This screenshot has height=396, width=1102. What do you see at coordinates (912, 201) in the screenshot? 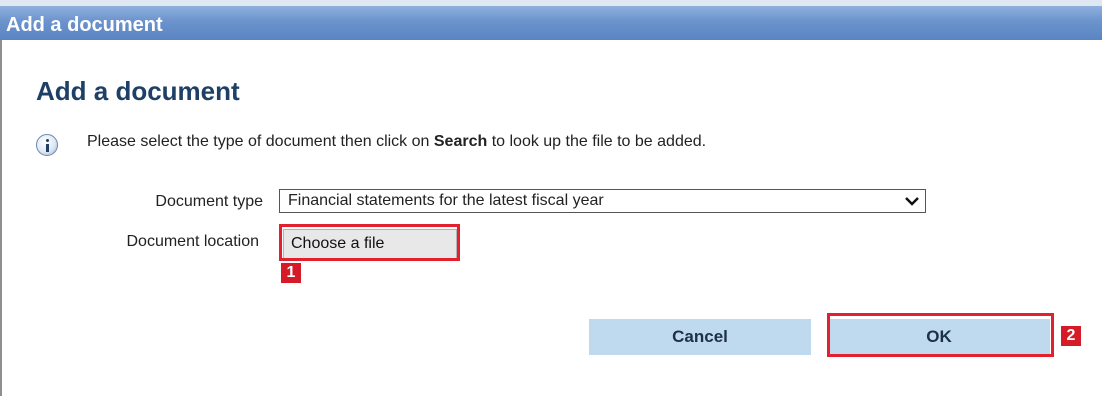
I see `chevron-down-icon` at bounding box center [912, 201].